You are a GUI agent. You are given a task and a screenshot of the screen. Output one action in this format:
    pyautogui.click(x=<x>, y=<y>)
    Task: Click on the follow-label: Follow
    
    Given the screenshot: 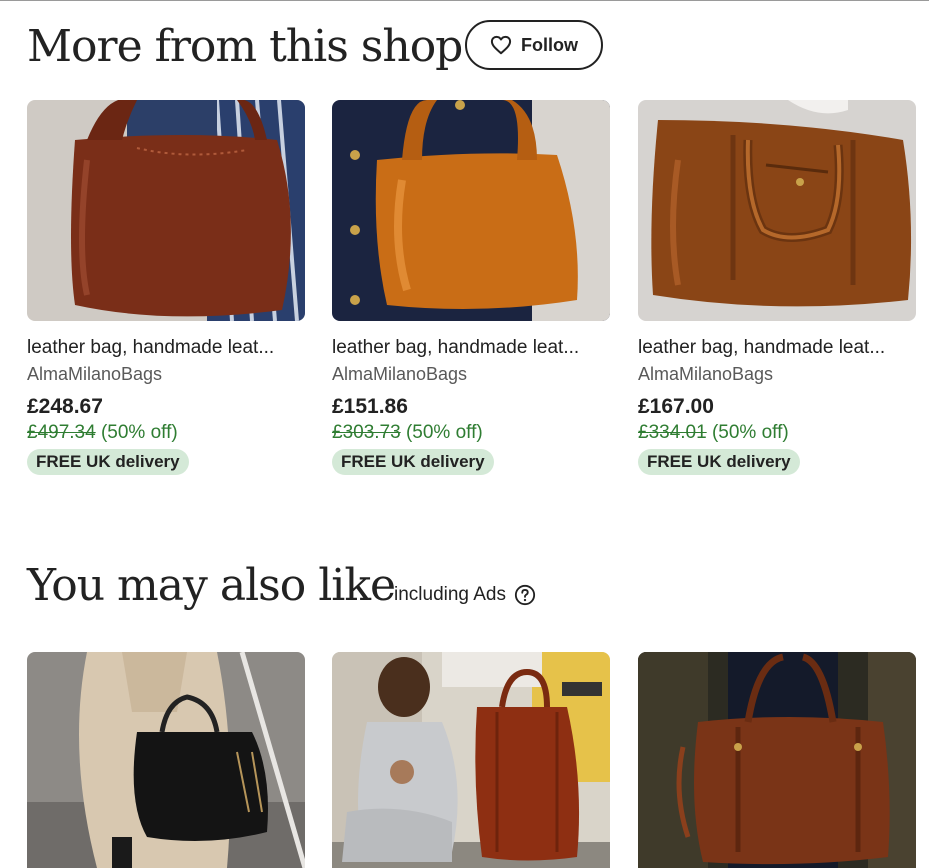 What is the action you would take?
    pyautogui.click(x=549, y=44)
    